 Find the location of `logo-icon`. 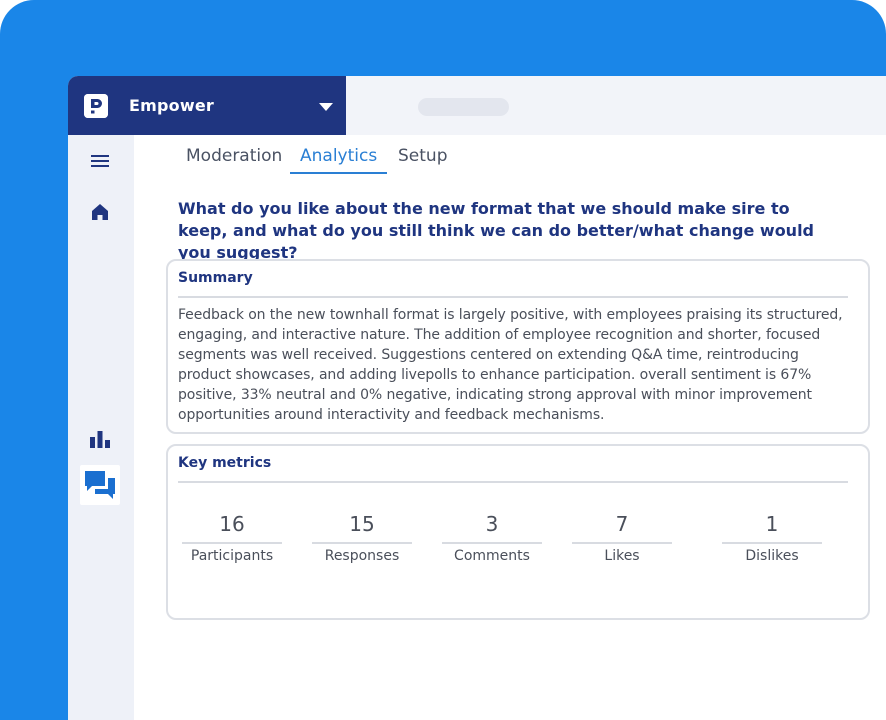

logo-icon is located at coordinates (96, 106).